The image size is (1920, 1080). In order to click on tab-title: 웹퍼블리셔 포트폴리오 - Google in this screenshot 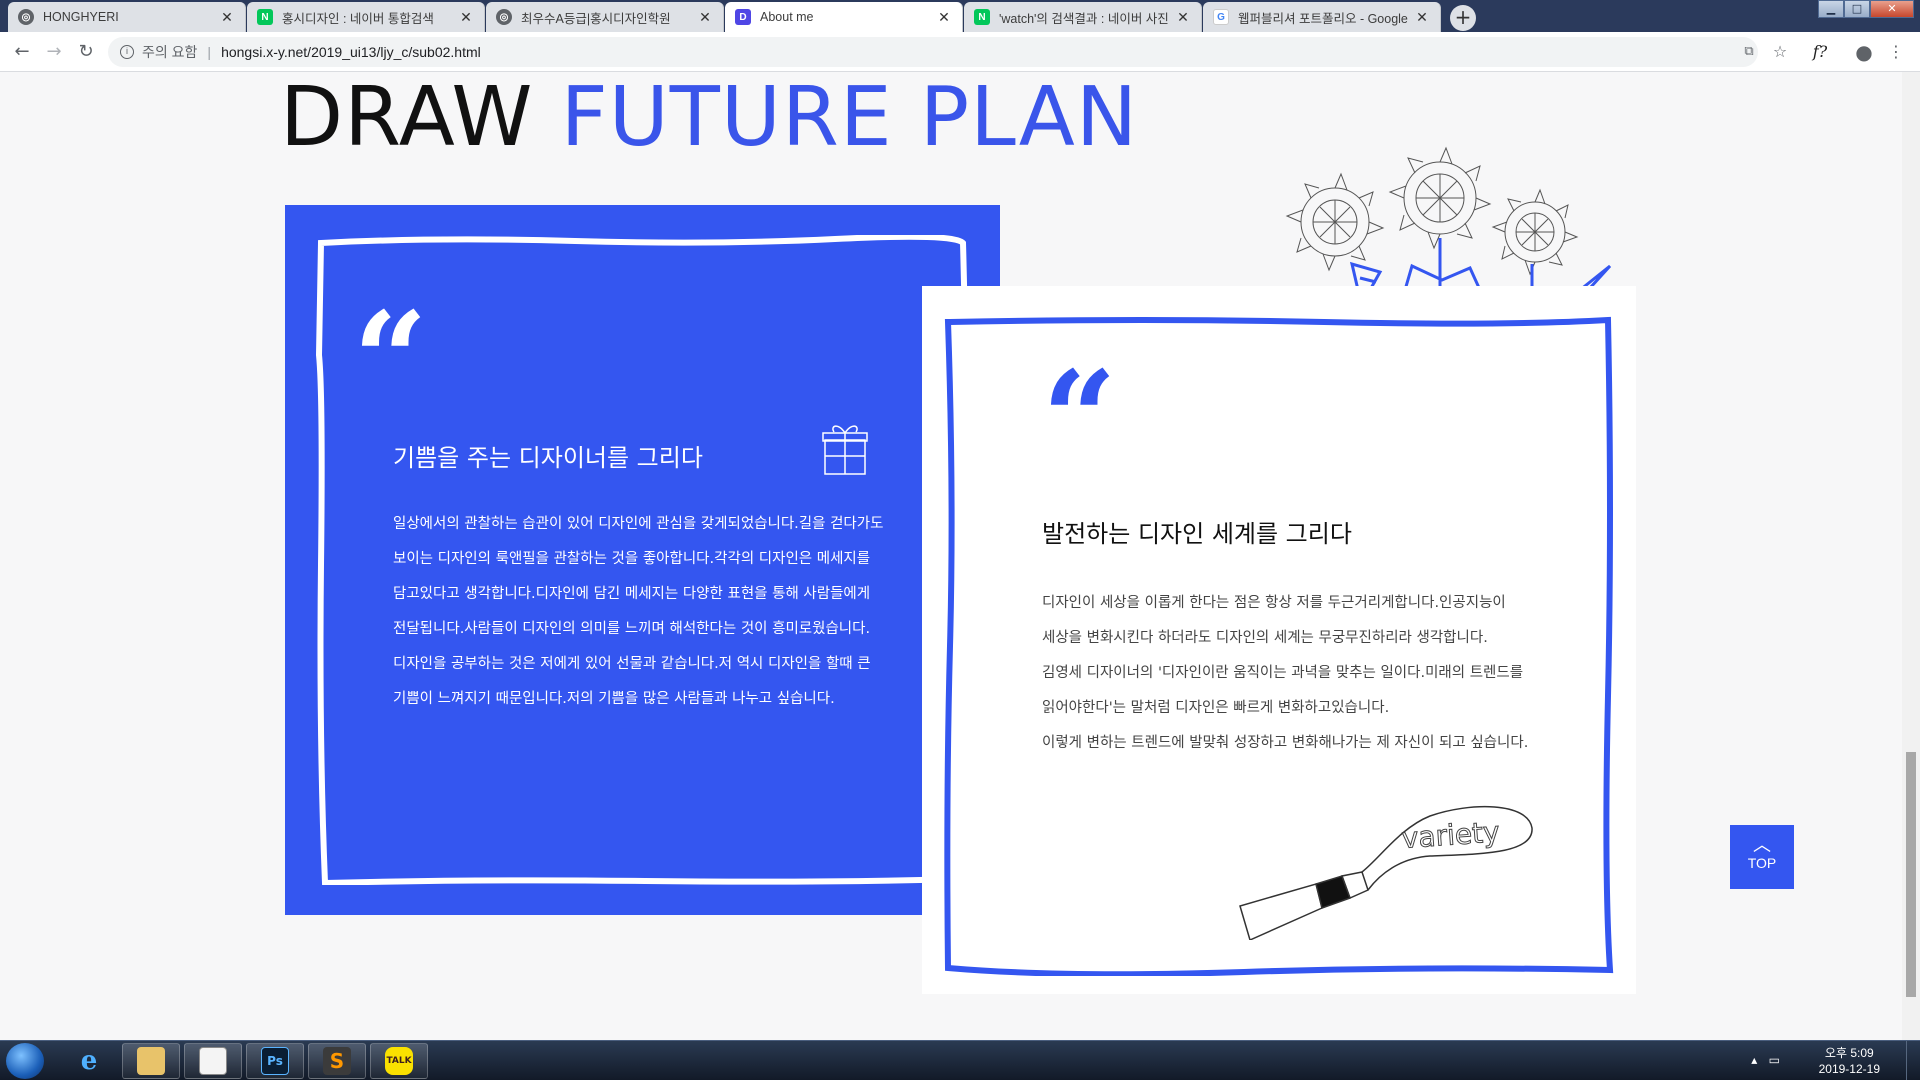, I will do `click(1323, 18)`.